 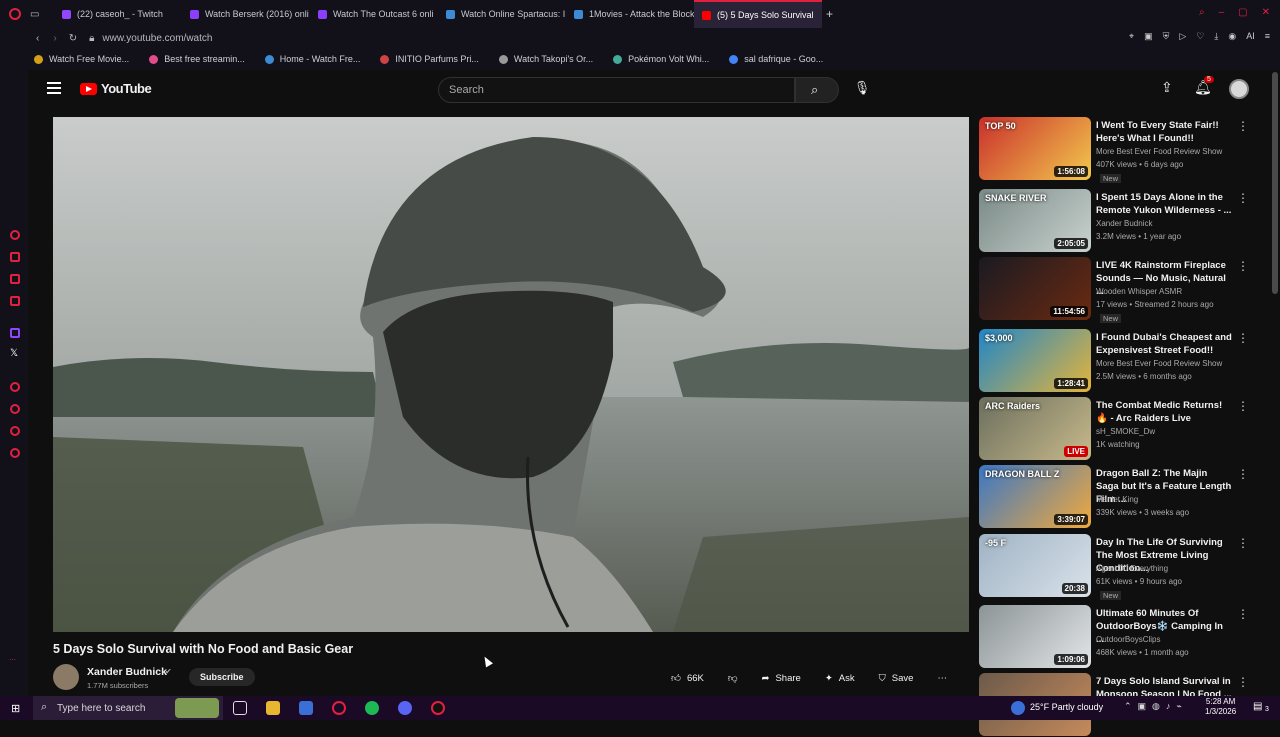 I want to click on windows-start-icon: ⊞, so click(x=15, y=708).